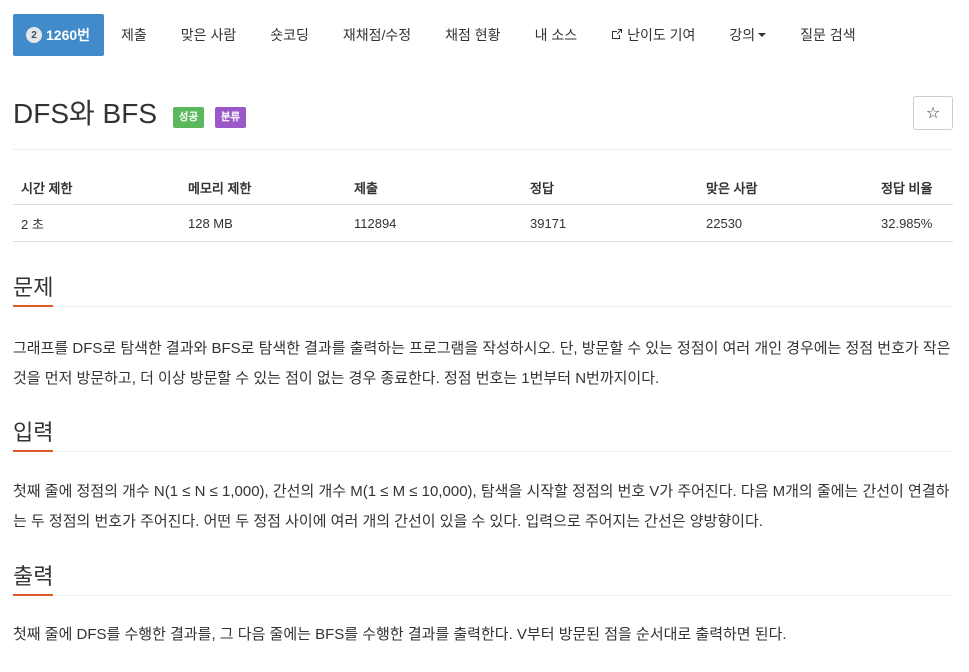 The width and height of the screenshot is (969, 672). I want to click on nav-rejudge: 재채점/수정, so click(377, 35).